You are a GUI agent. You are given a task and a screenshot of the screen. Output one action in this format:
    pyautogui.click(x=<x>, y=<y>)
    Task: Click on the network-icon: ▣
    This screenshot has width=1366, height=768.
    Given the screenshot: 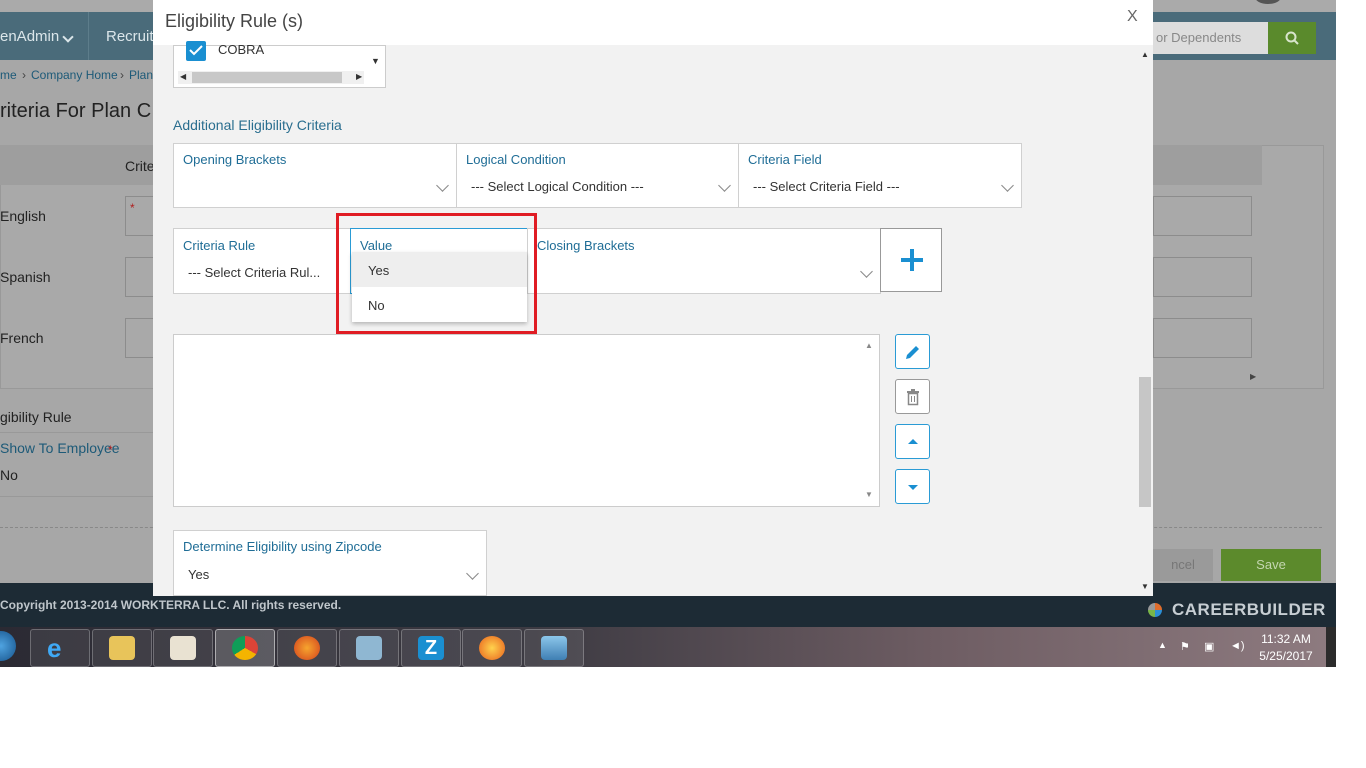 What is the action you would take?
    pyautogui.click(x=1209, y=646)
    